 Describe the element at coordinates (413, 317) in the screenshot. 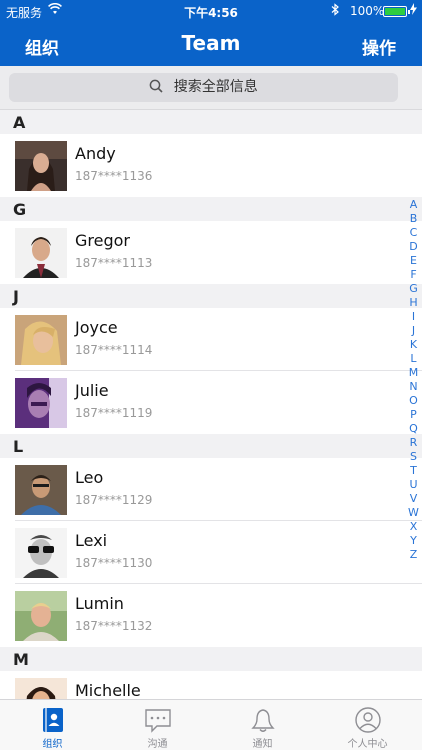

I see `index-letter: I` at that location.